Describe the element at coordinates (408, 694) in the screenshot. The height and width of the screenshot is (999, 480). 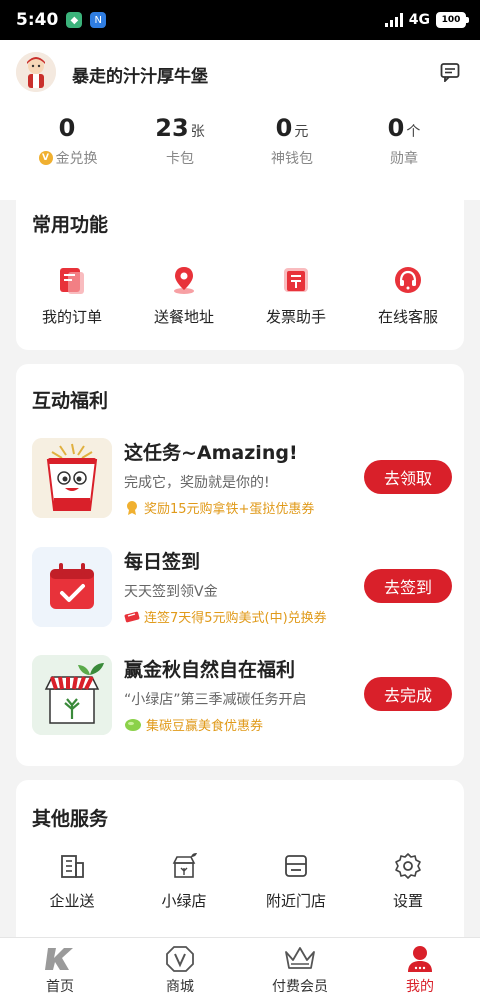
I see `complete-button: 去完成` at that location.